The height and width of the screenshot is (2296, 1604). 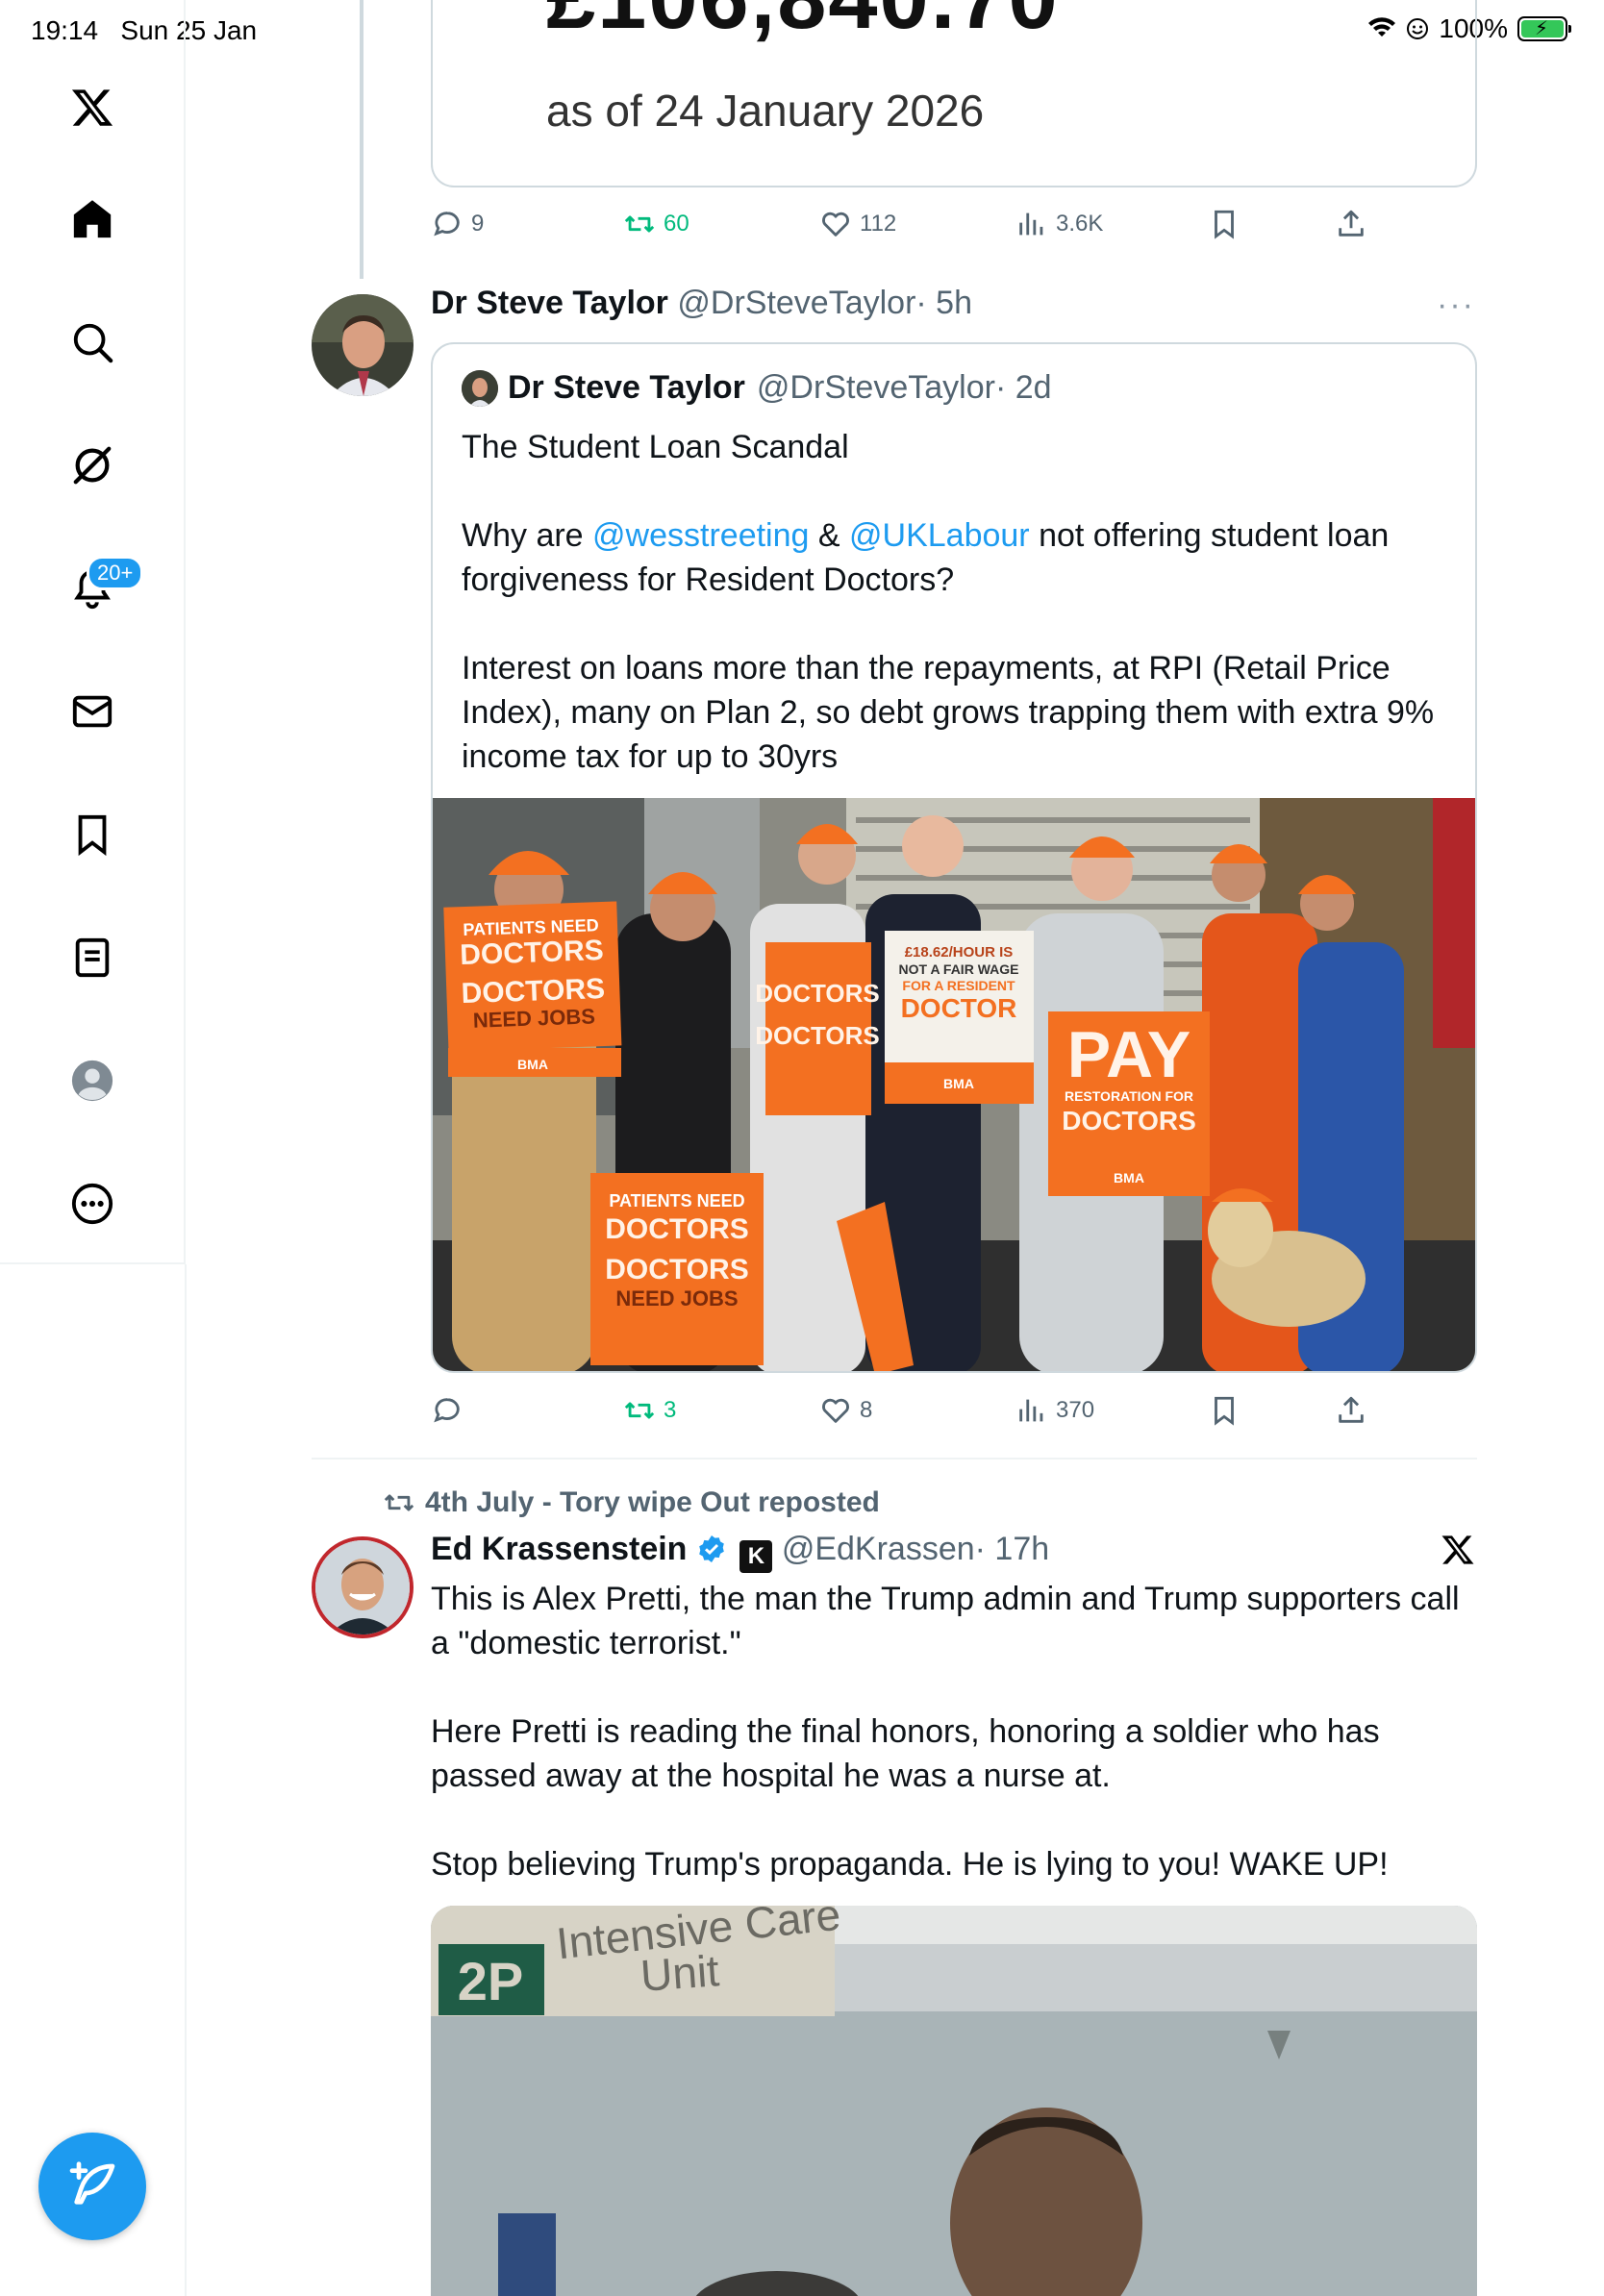 I want to click on notifications-badge: 20+, so click(x=115, y=573).